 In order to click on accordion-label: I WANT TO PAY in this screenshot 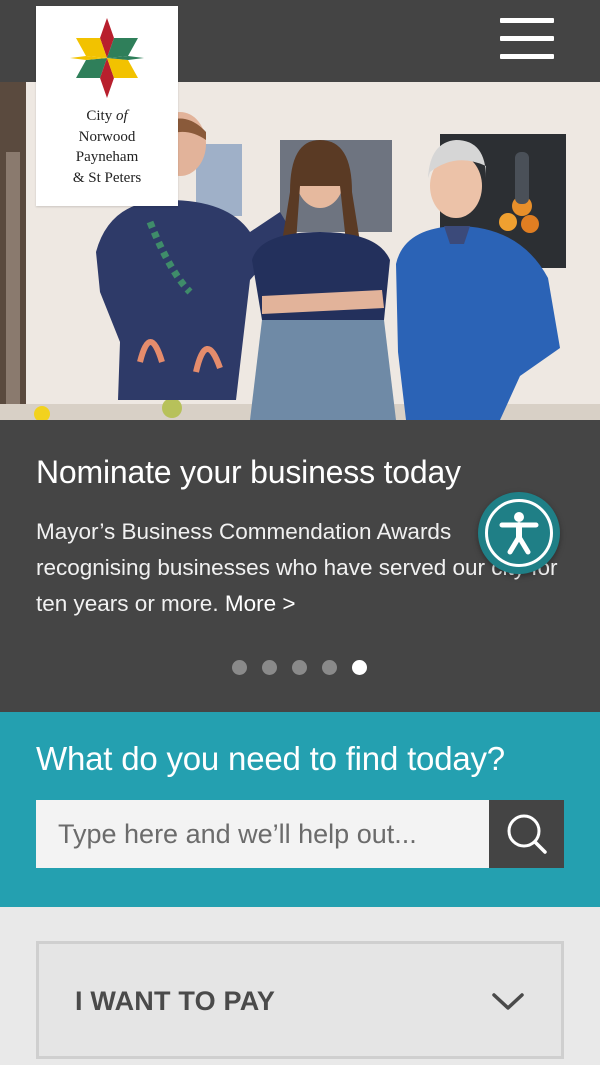, I will do `click(175, 1001)`.